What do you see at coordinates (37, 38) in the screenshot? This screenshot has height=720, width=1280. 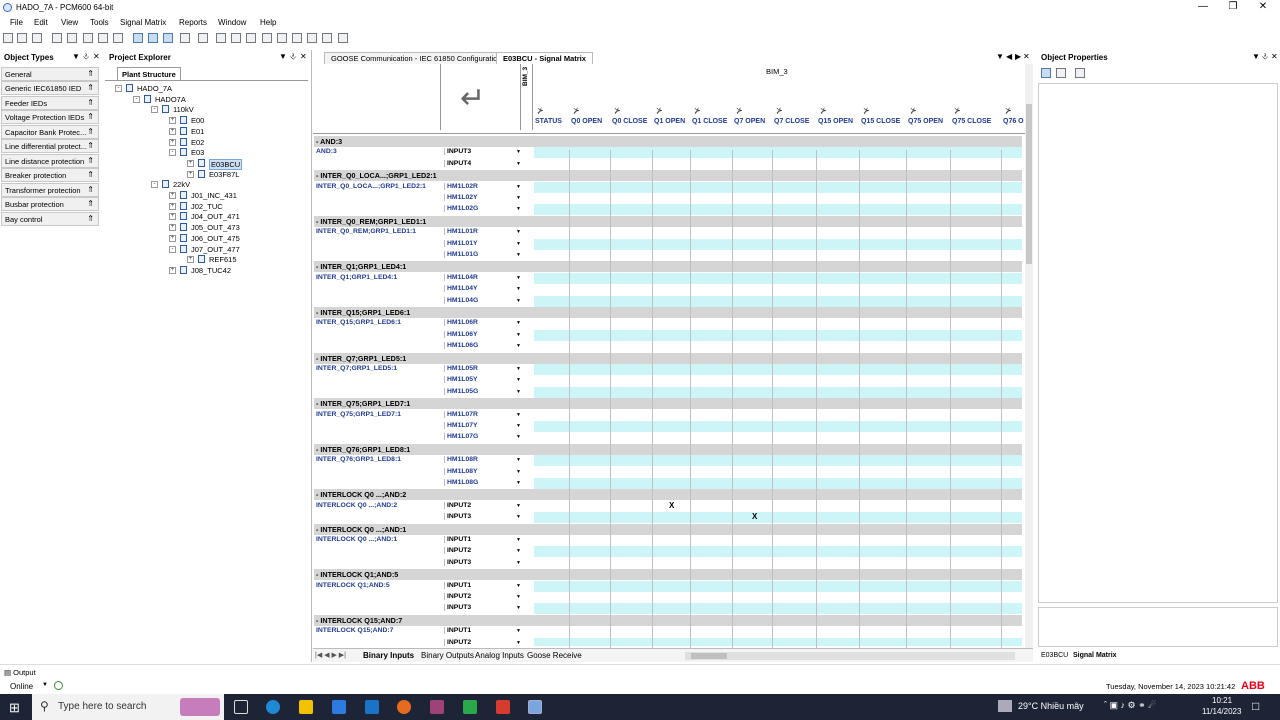 I see `save-icon` at bounding box center [37, 38].